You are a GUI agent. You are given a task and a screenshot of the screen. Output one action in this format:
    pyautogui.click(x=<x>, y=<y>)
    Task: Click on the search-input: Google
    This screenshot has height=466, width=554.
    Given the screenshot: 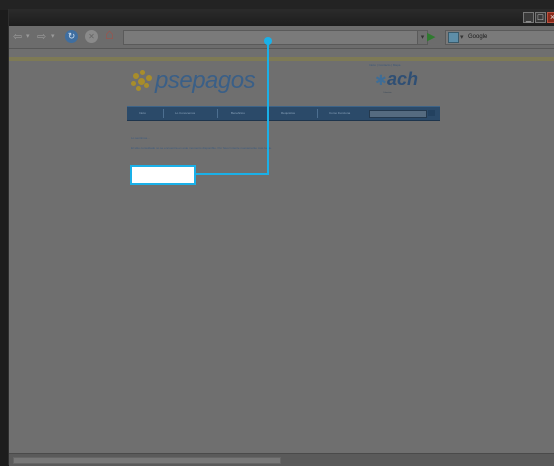 What is the action you would take?
    pyautogui.click(x=477, y=37)
    